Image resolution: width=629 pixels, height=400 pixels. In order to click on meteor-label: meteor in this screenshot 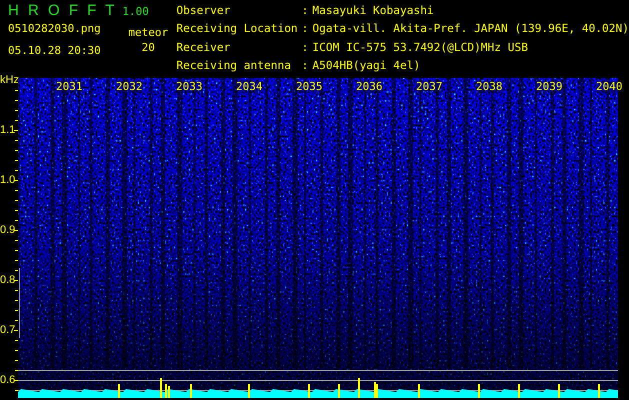, I will do `click(148, 32)`.